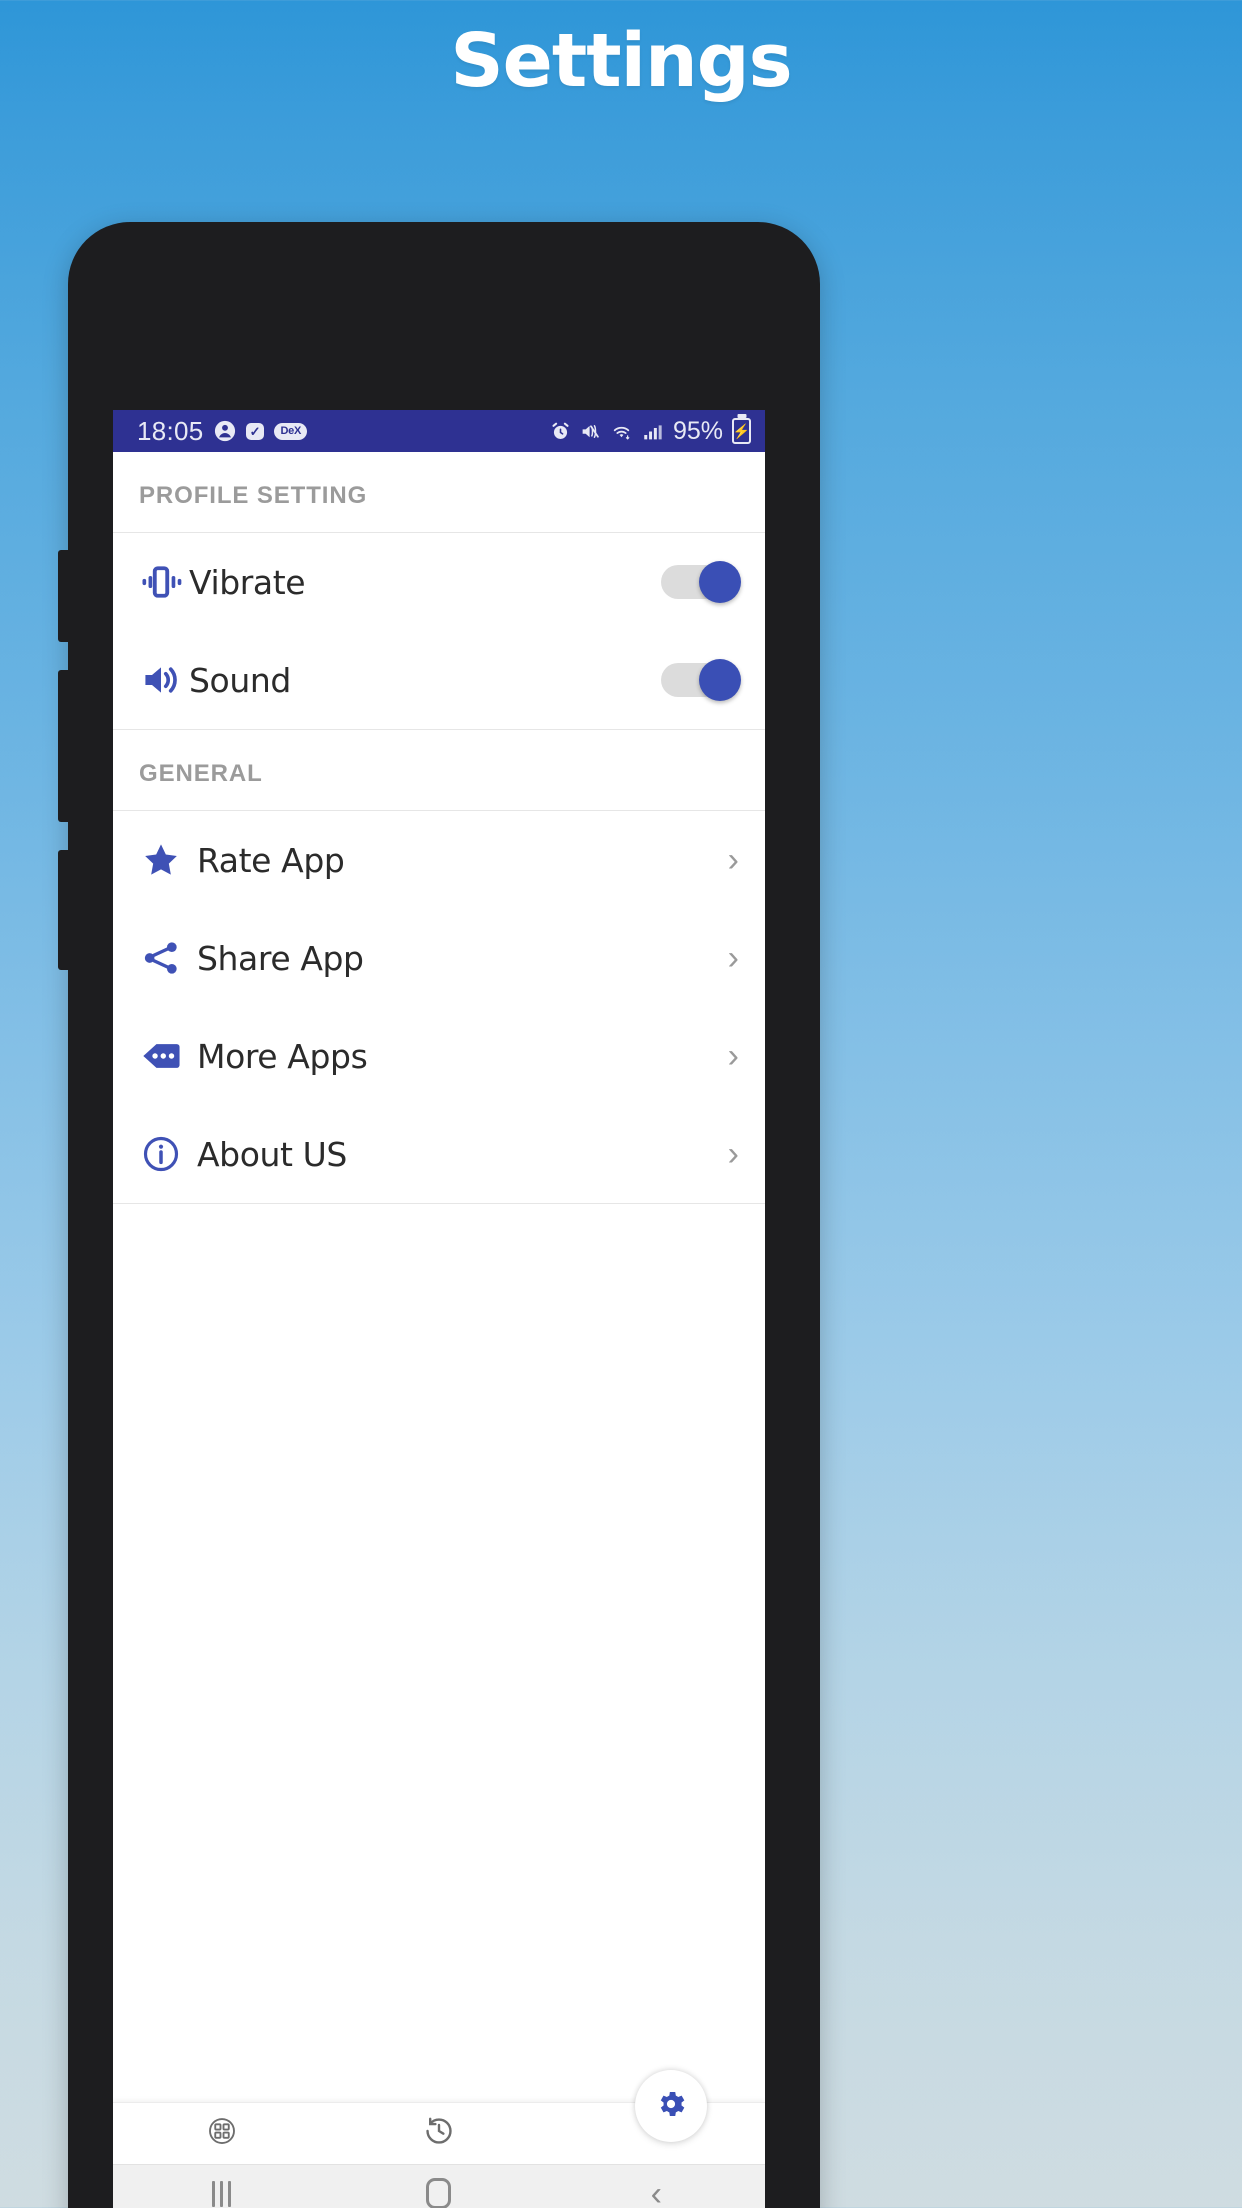  I want to click on android-navigation-bar: ‹, so click(439, 2186).